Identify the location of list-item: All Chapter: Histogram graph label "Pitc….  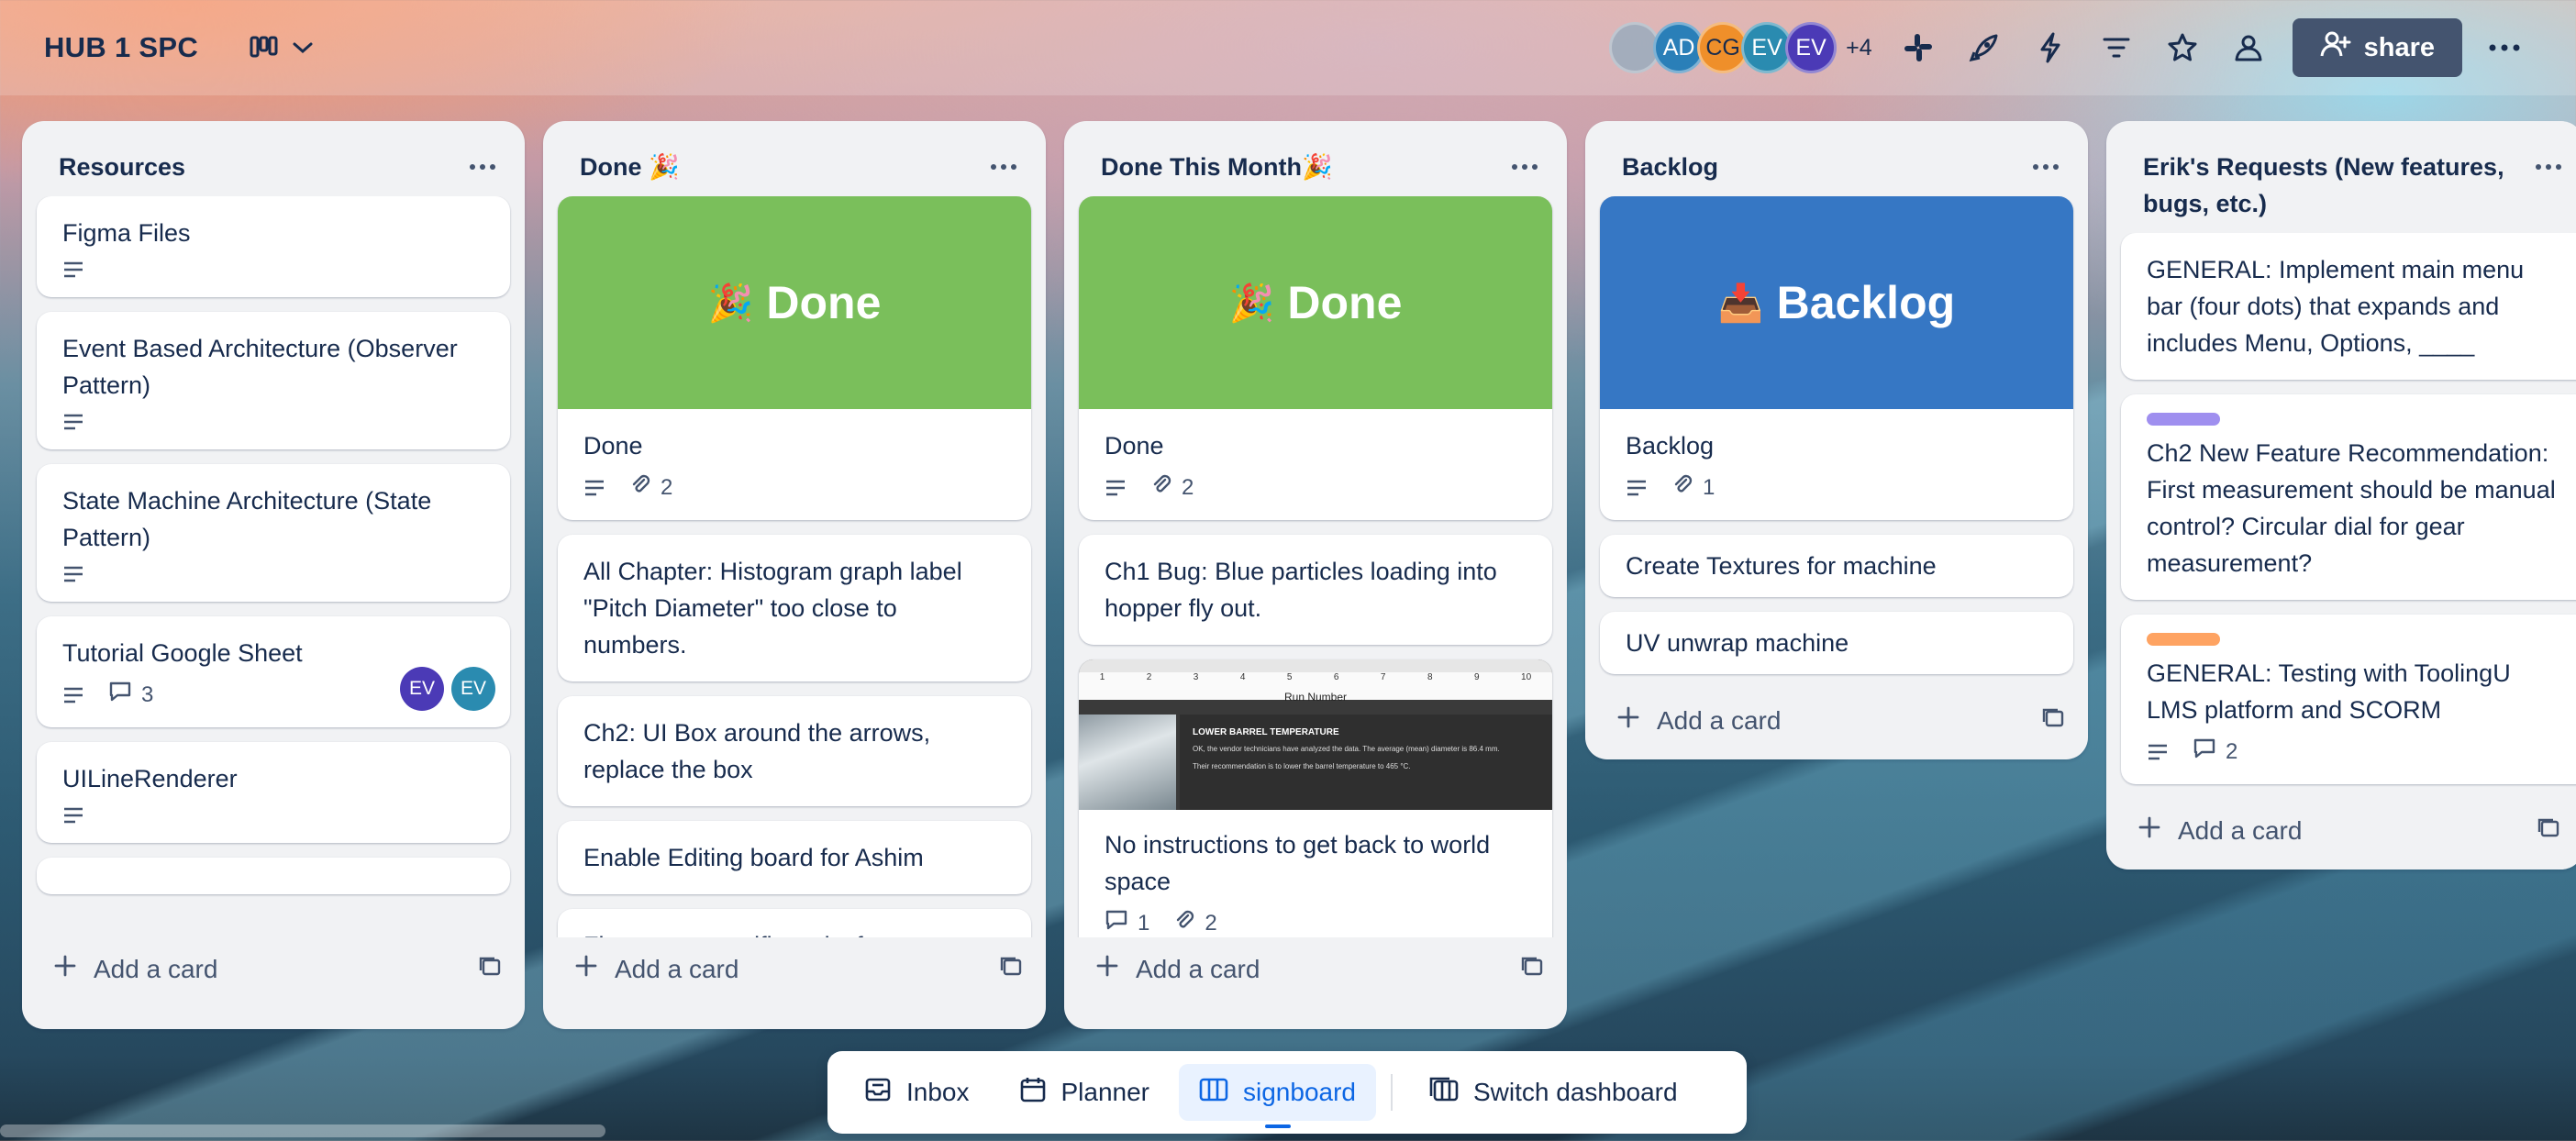
(794, 608).